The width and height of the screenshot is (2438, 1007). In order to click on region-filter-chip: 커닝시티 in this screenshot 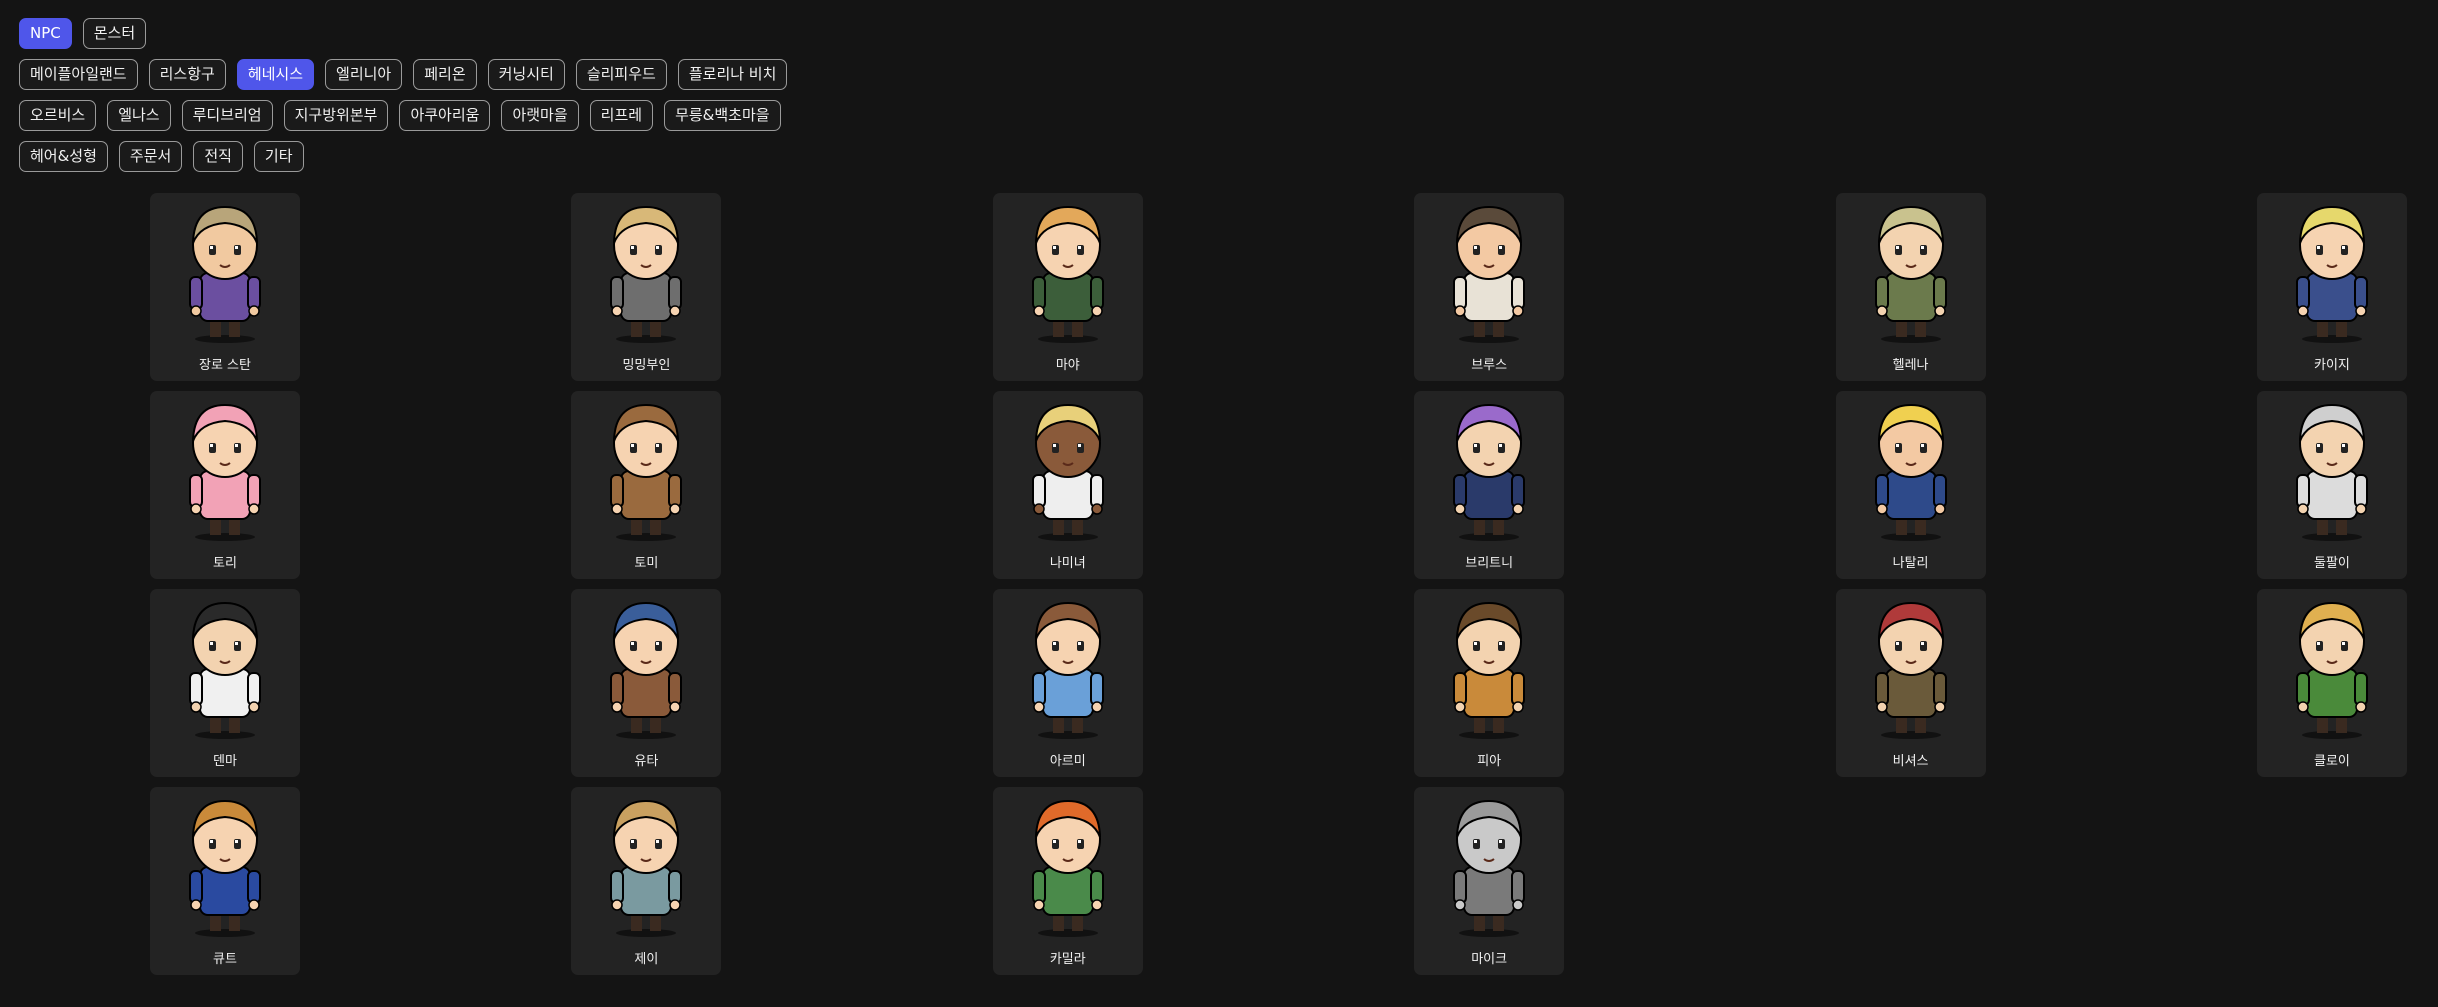, I will do `click(526, 74)`.